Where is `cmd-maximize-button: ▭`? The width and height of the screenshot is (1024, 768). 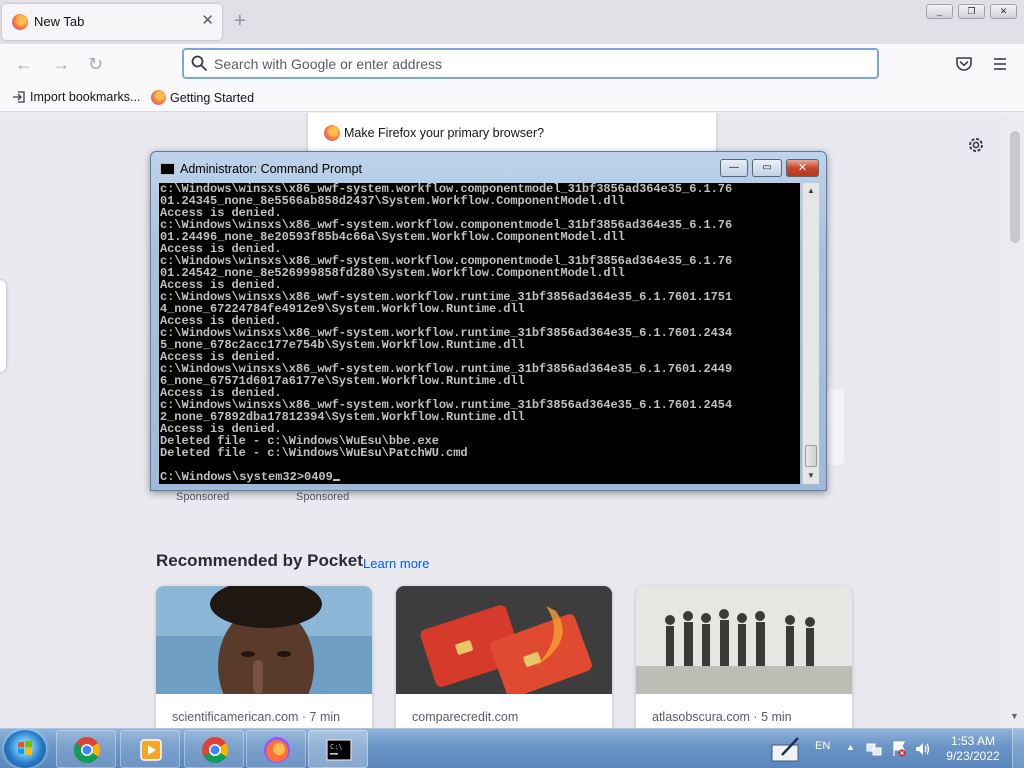
cmd-maximize-button: ▭ is located at coordinates (767, 168).